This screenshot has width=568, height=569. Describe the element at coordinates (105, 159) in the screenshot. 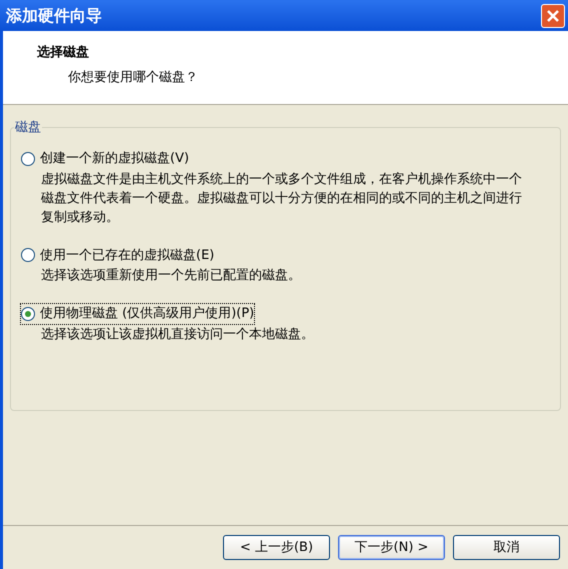

I see `radio-option: 创建一个新的虚拟磁盘(V)` at that location.